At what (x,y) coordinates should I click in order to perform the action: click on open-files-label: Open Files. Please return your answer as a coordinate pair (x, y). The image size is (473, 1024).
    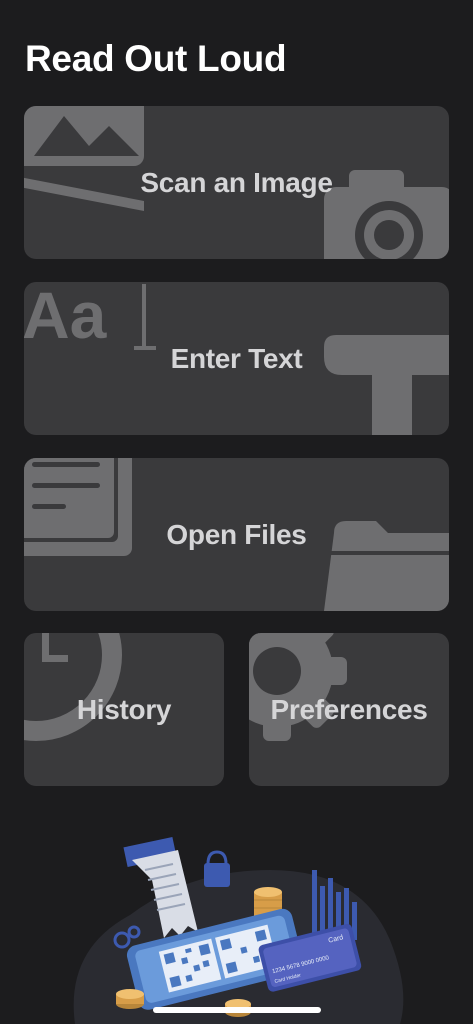
    Looking at the image, I should click on (236, 534).